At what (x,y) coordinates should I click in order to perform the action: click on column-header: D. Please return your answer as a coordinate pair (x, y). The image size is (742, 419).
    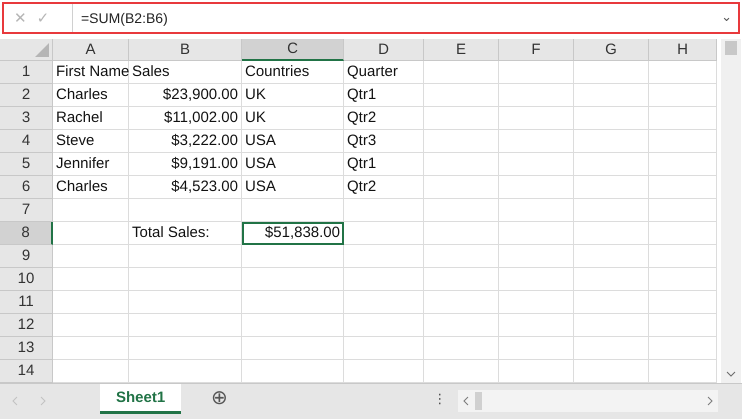
    Looking at the image, I should click on (384, 49).